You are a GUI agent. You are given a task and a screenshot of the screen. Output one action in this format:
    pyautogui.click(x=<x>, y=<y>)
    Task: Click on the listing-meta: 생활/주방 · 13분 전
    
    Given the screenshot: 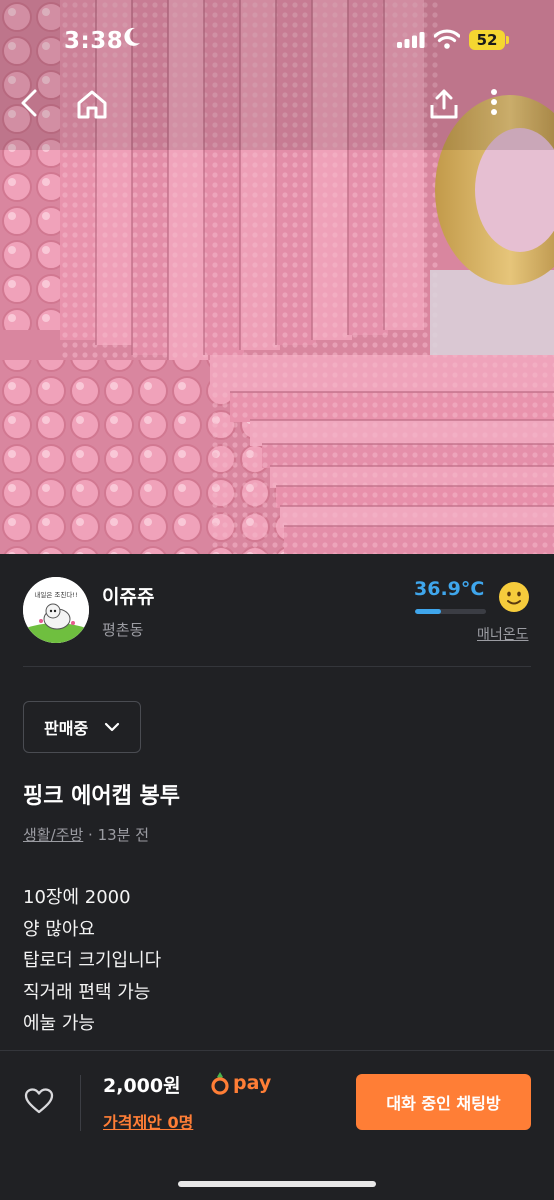 What is the action you would take?
    pyautogui.click(x=86, y=834)
    